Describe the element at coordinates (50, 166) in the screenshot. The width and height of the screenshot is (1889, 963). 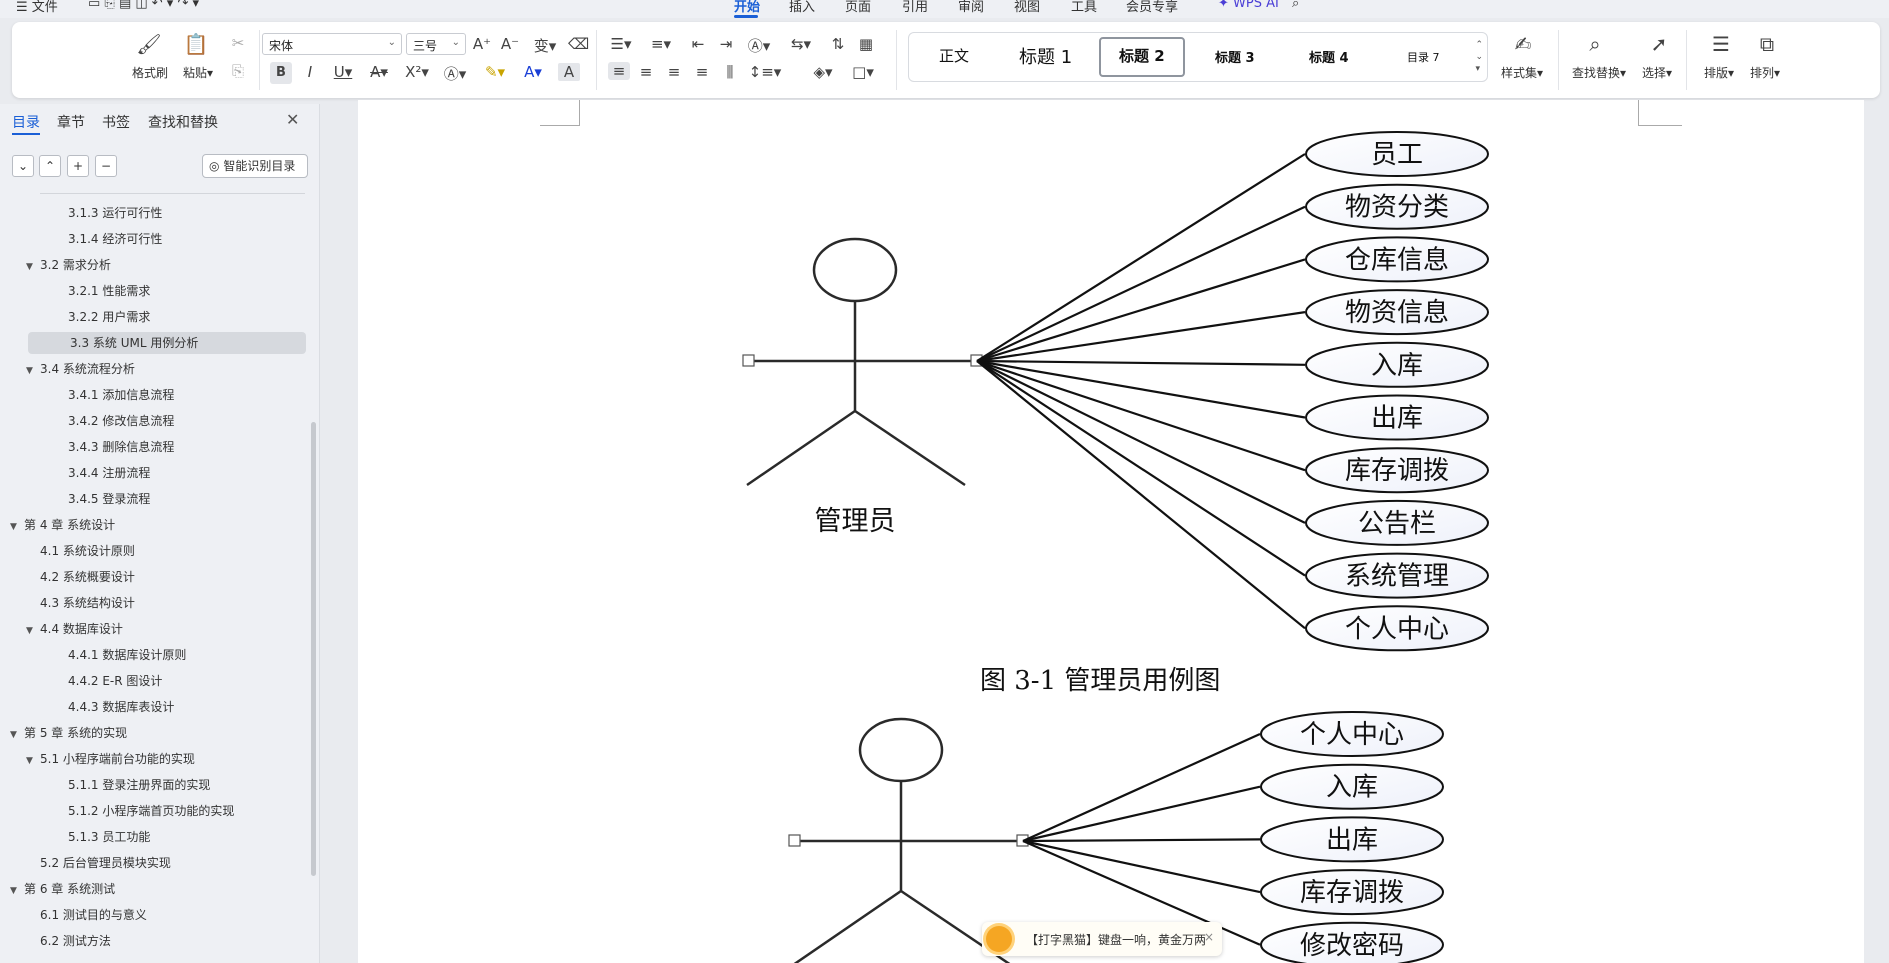
I see `collapse-up-button: ⌃` at that location.